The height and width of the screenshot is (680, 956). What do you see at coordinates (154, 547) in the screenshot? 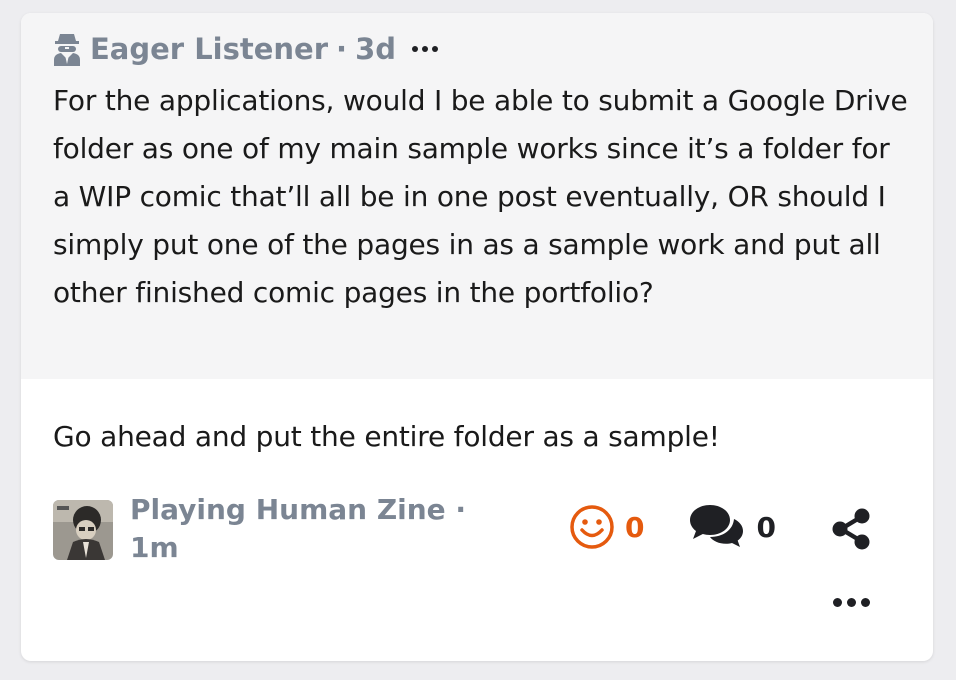
I see `answer-time: 1m` at bounding box center [154, 547].